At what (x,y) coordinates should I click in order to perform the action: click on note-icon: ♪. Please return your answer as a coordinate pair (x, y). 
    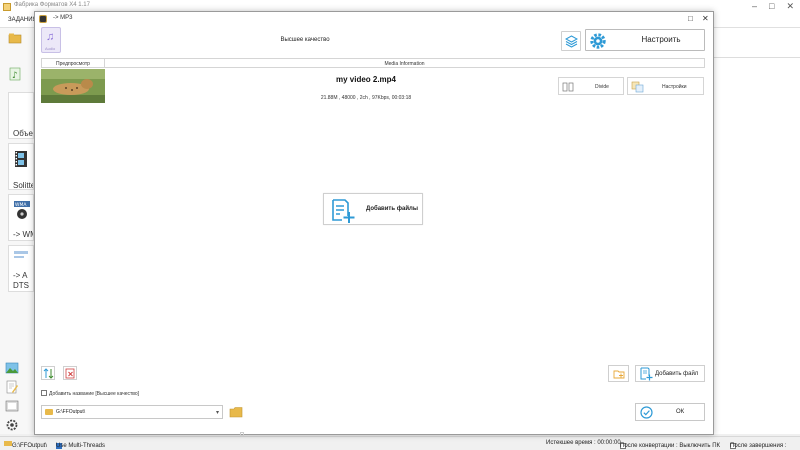
    Looking at the image, I should click on (15, 74).